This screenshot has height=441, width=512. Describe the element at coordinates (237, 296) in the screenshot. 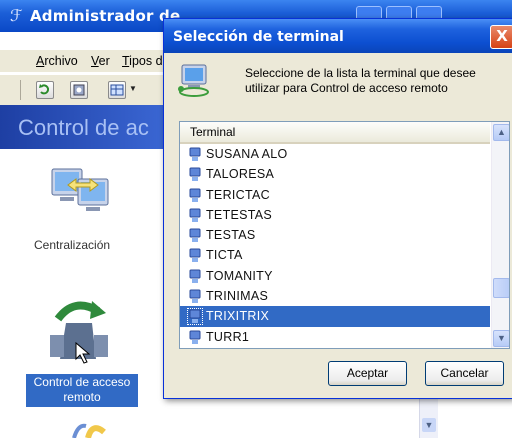

I see `terminal-name: TRINIMAS` at that location.